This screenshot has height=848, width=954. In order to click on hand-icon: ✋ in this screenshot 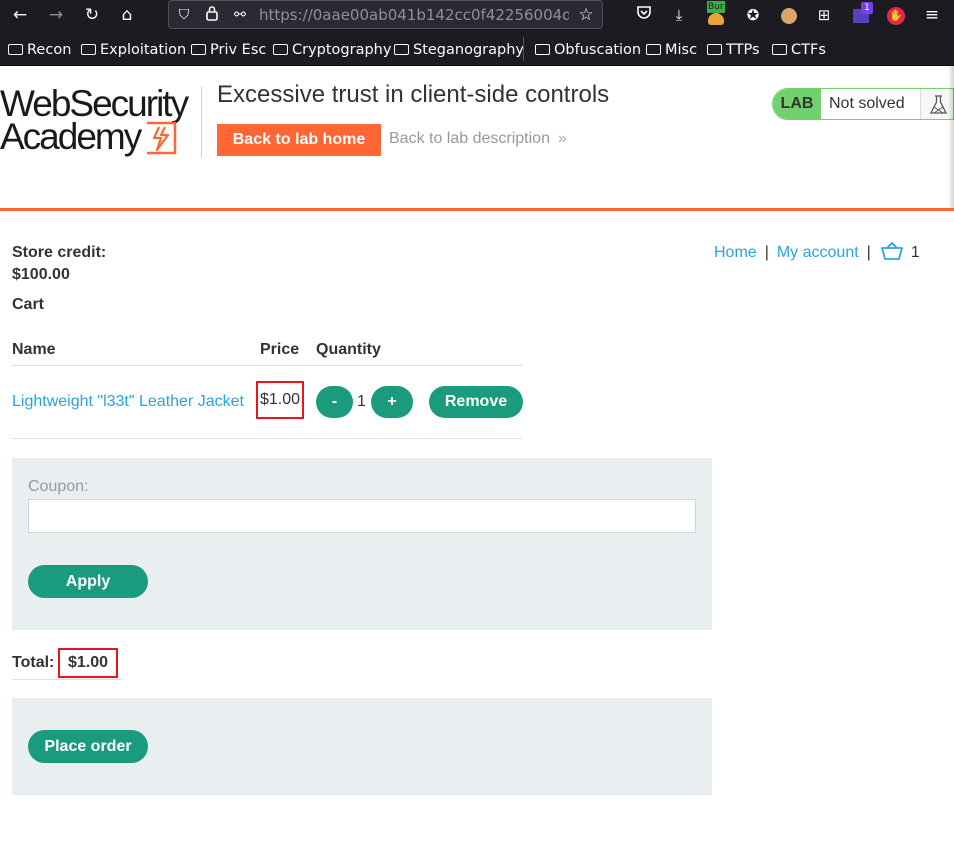, I will do `click(896, 16)`.